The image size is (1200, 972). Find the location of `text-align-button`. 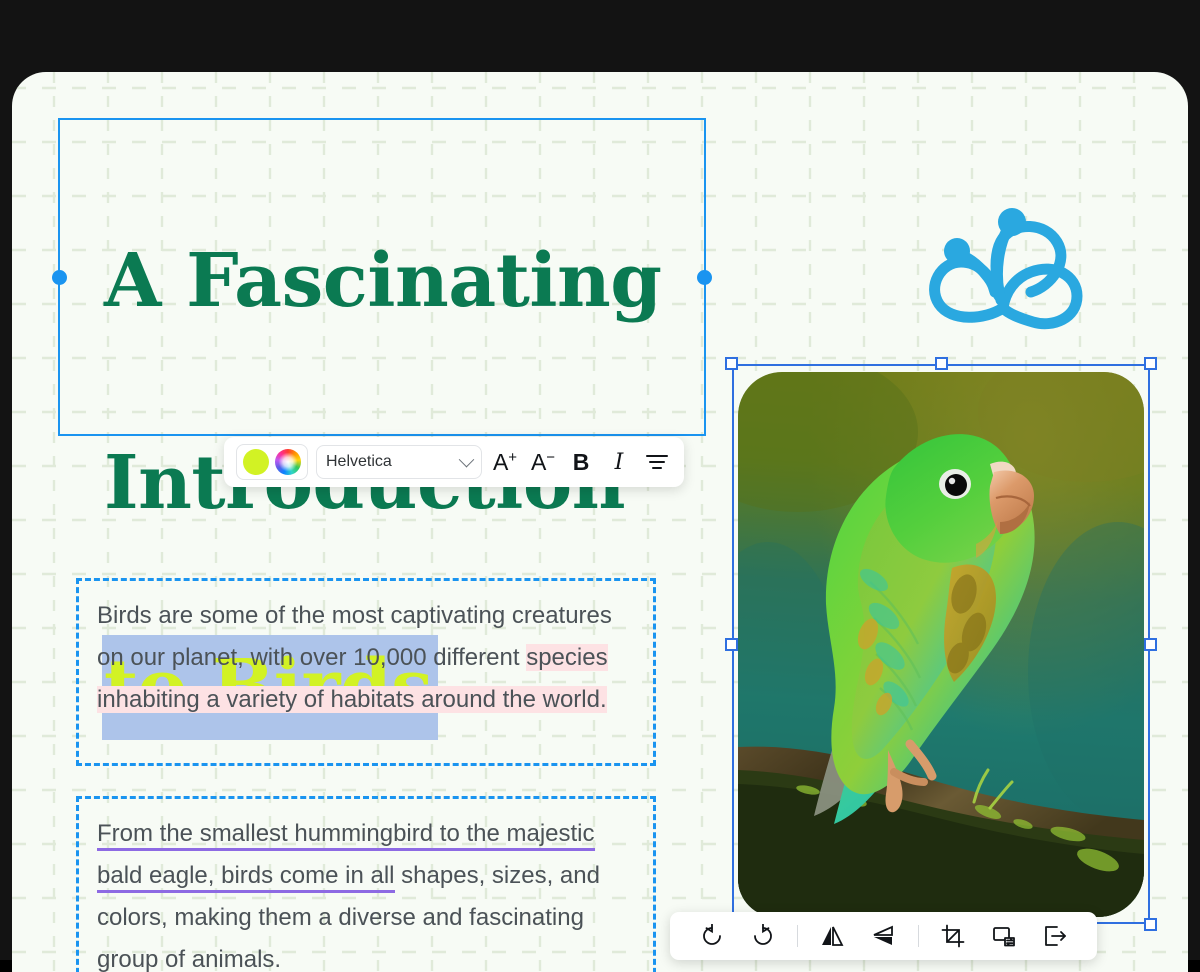

text-align-button is located at coordinates (657, 462).